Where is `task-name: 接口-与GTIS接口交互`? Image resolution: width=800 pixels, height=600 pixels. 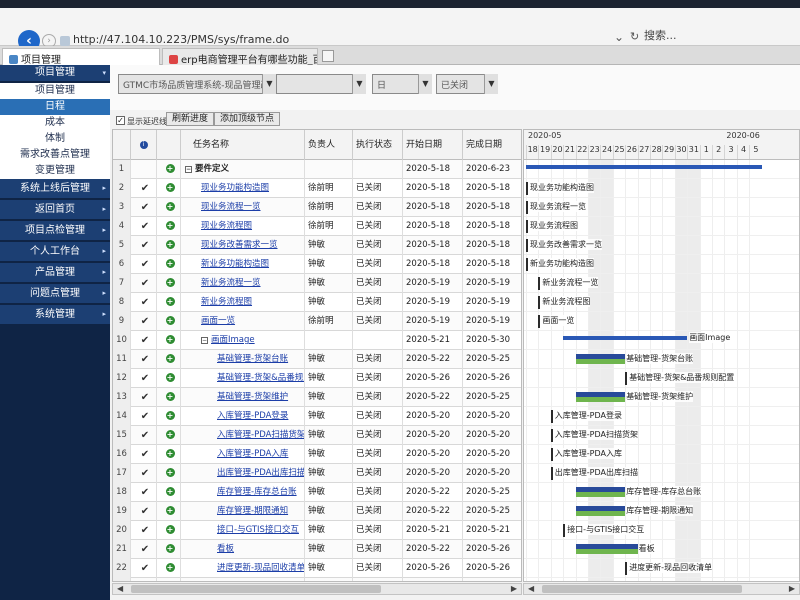
task-name: 接口-与GTIS接口交互 is located at coordinates (243, 530).